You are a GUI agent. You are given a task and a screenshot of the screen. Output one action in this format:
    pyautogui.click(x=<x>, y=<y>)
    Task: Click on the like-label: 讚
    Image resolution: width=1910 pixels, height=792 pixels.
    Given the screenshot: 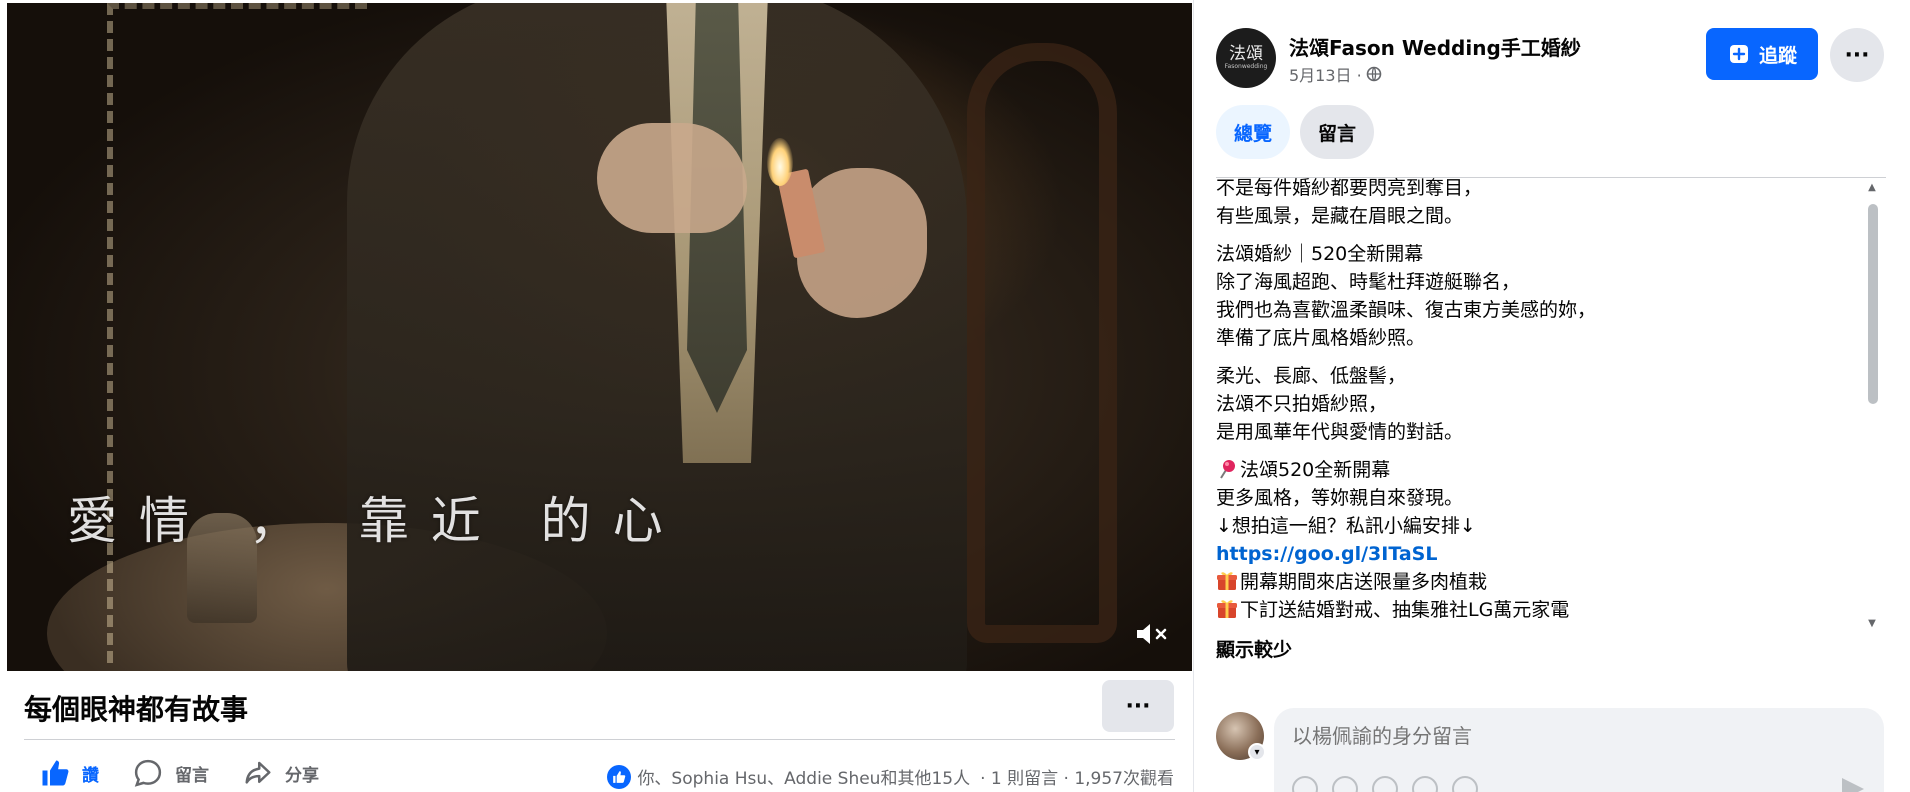 What is the action you would take?
    pyautogui.click(x=90, y=775)
    